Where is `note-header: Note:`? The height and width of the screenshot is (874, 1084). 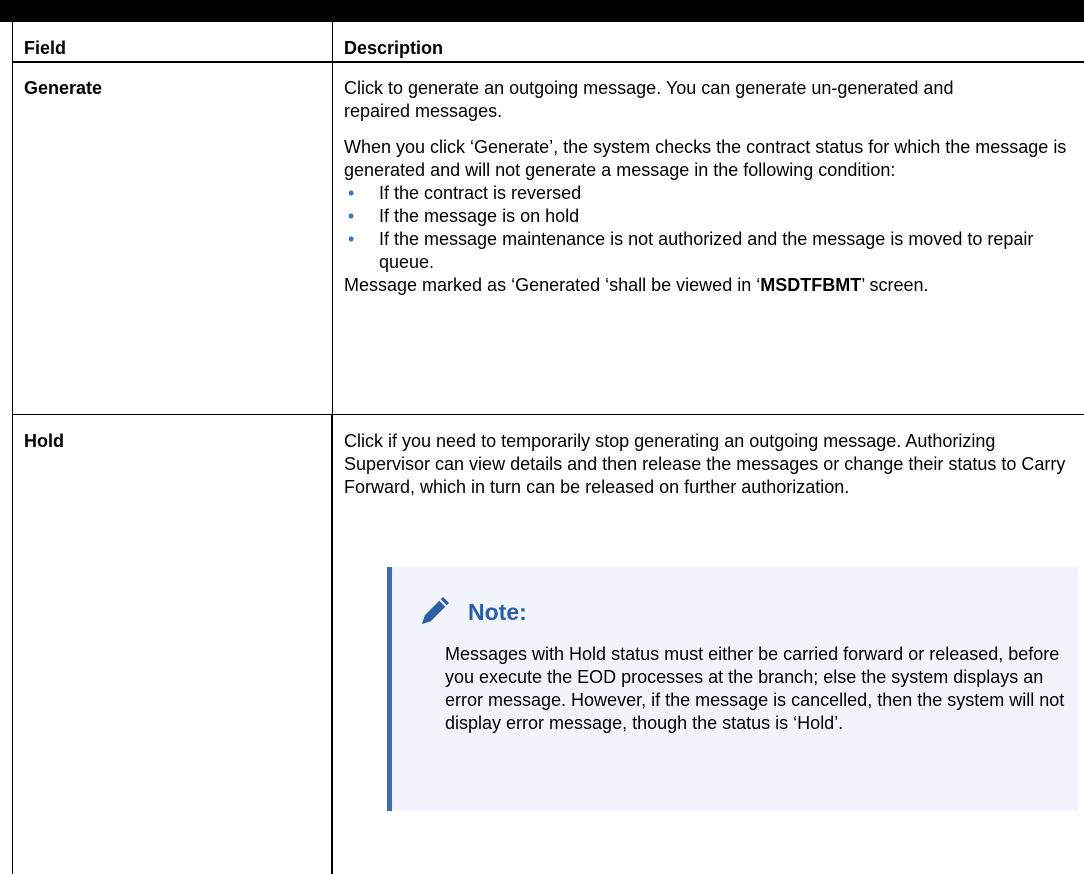 note-header: Note: is located at coordinates (472, 612).